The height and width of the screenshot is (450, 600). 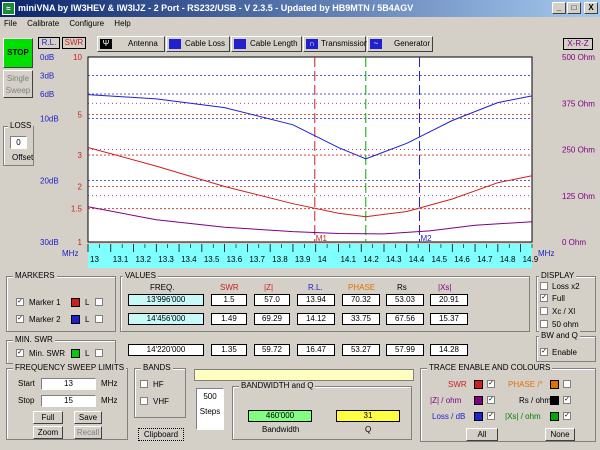 I want to click on steps-value: 500, so click(x=210, y=396).